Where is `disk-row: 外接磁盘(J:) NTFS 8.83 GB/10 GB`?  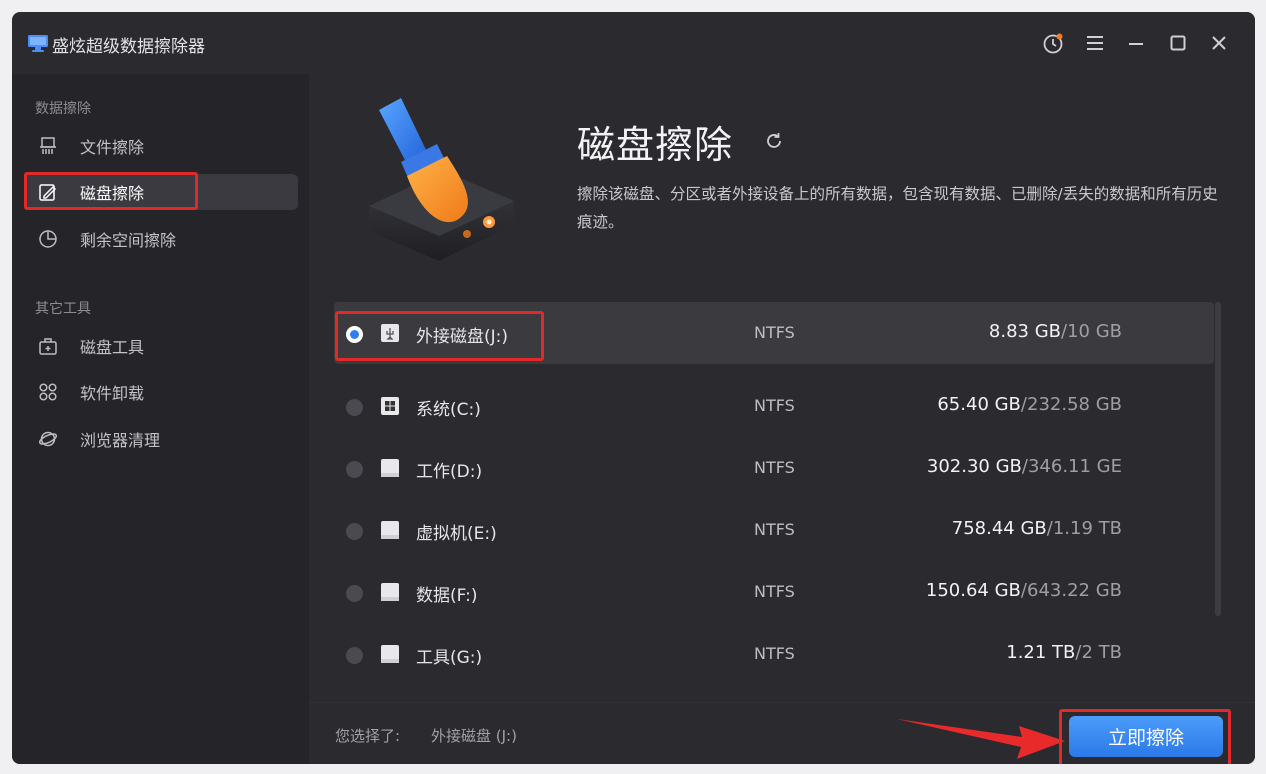
disk-row: 外接磁盘(J:) NTFS 8.83 GB/10 GB is located at coordinates (774, 333).